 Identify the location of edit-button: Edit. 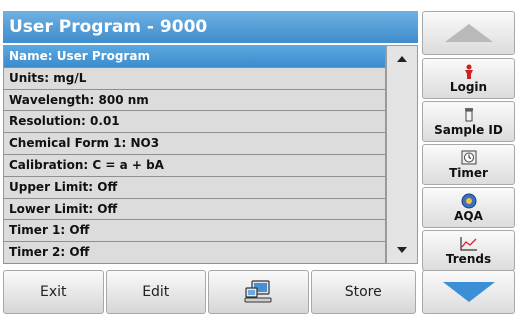
(155, 292).